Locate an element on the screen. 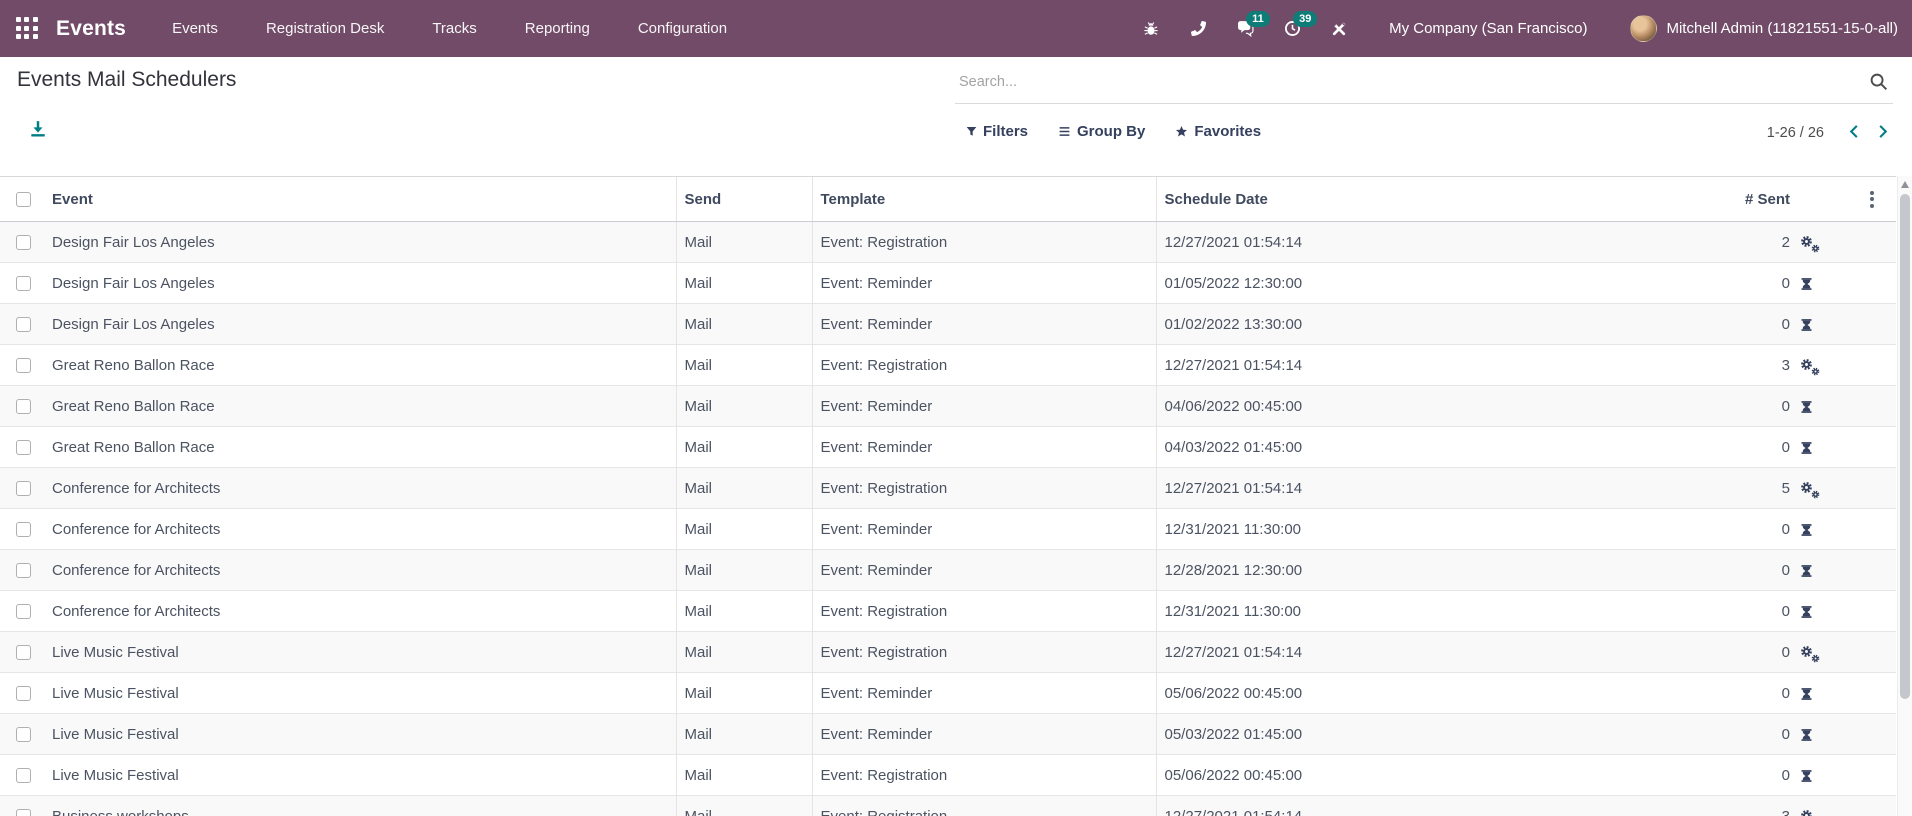 The width and height of the screenshot is (1912, 816). search-icon is located at coordinates (1879, 82).